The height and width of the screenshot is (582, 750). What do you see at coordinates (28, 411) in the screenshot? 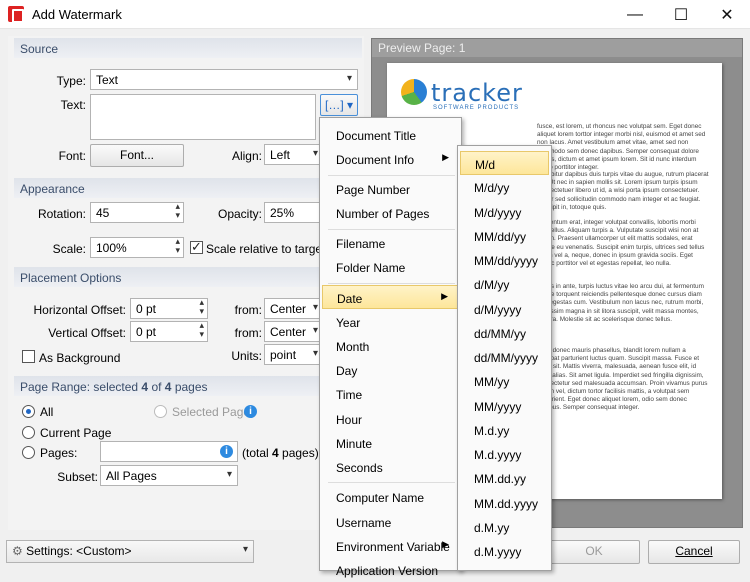
I see `all-pages-radio` at bounding box center [28, 411].